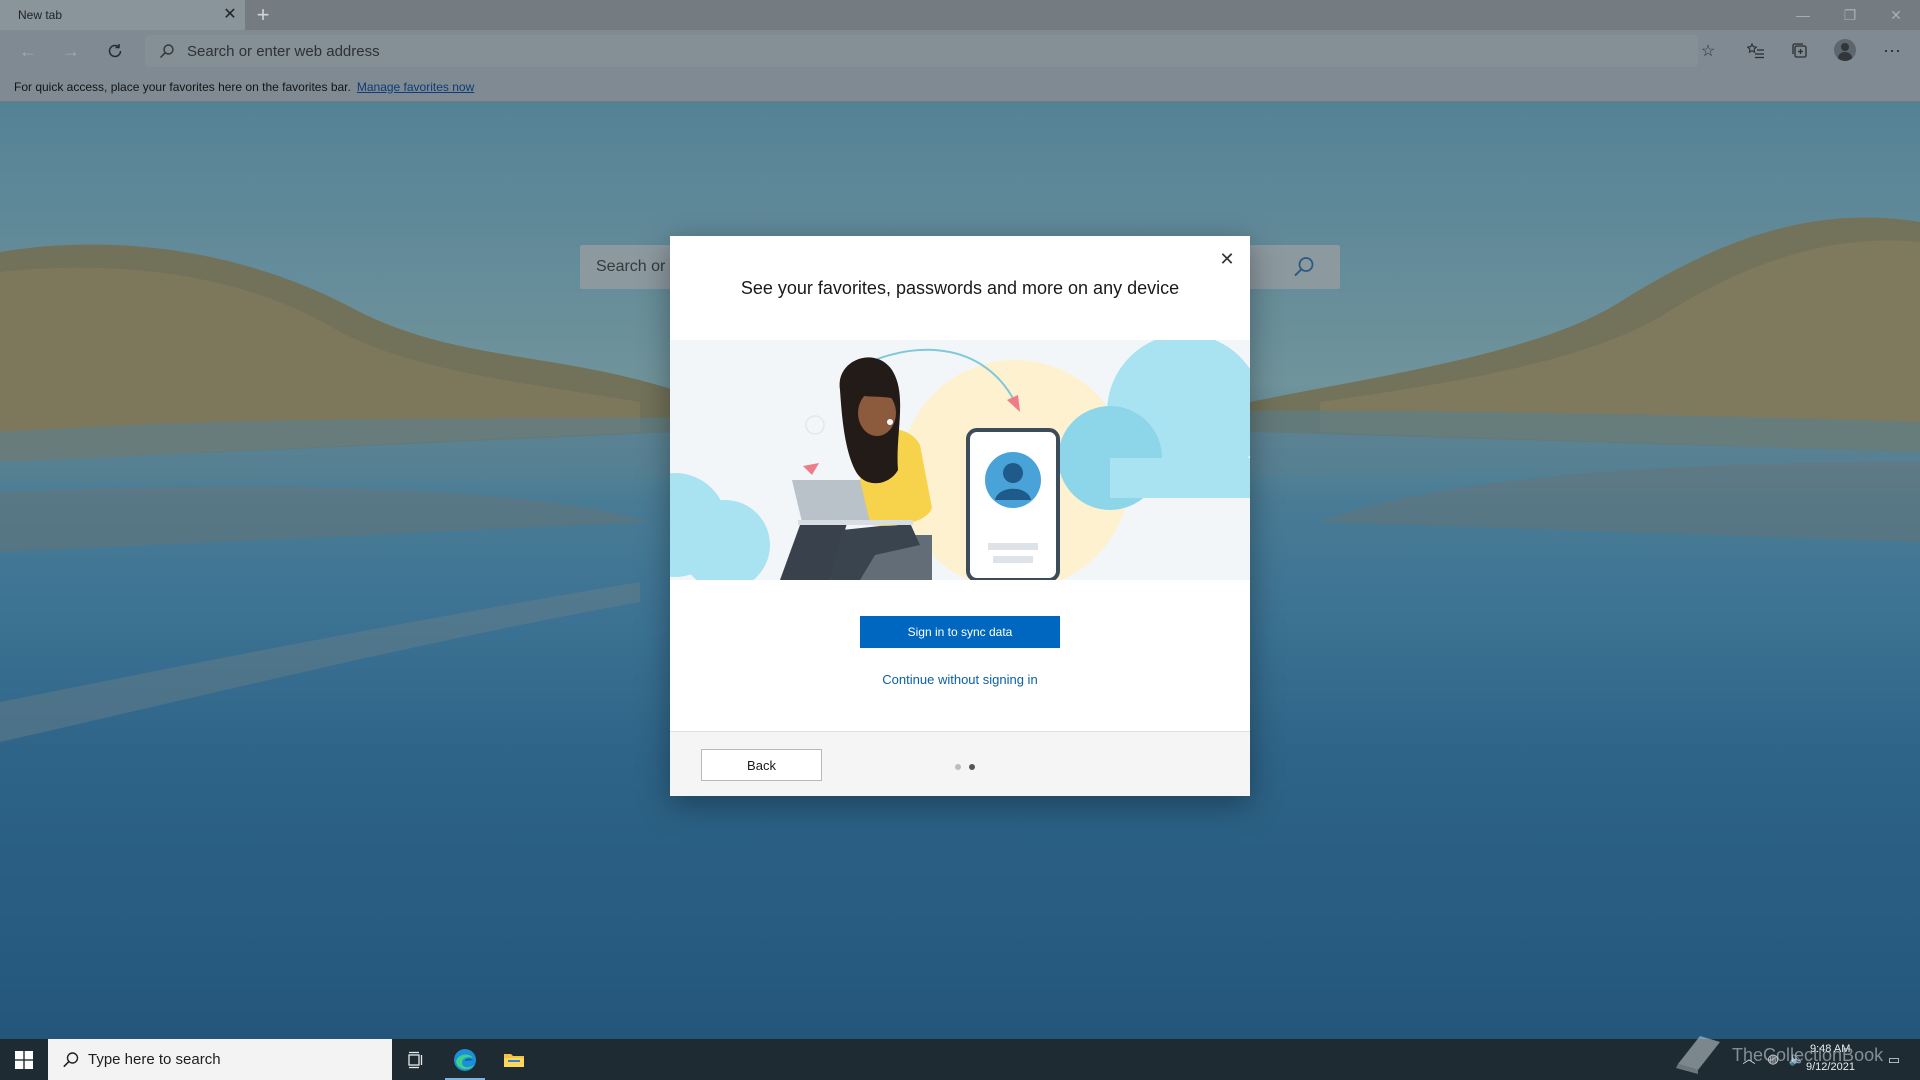 This screenshot has width=1920, height=1080. I want to click on window-close-icon: ✕, so click(1896, 15).